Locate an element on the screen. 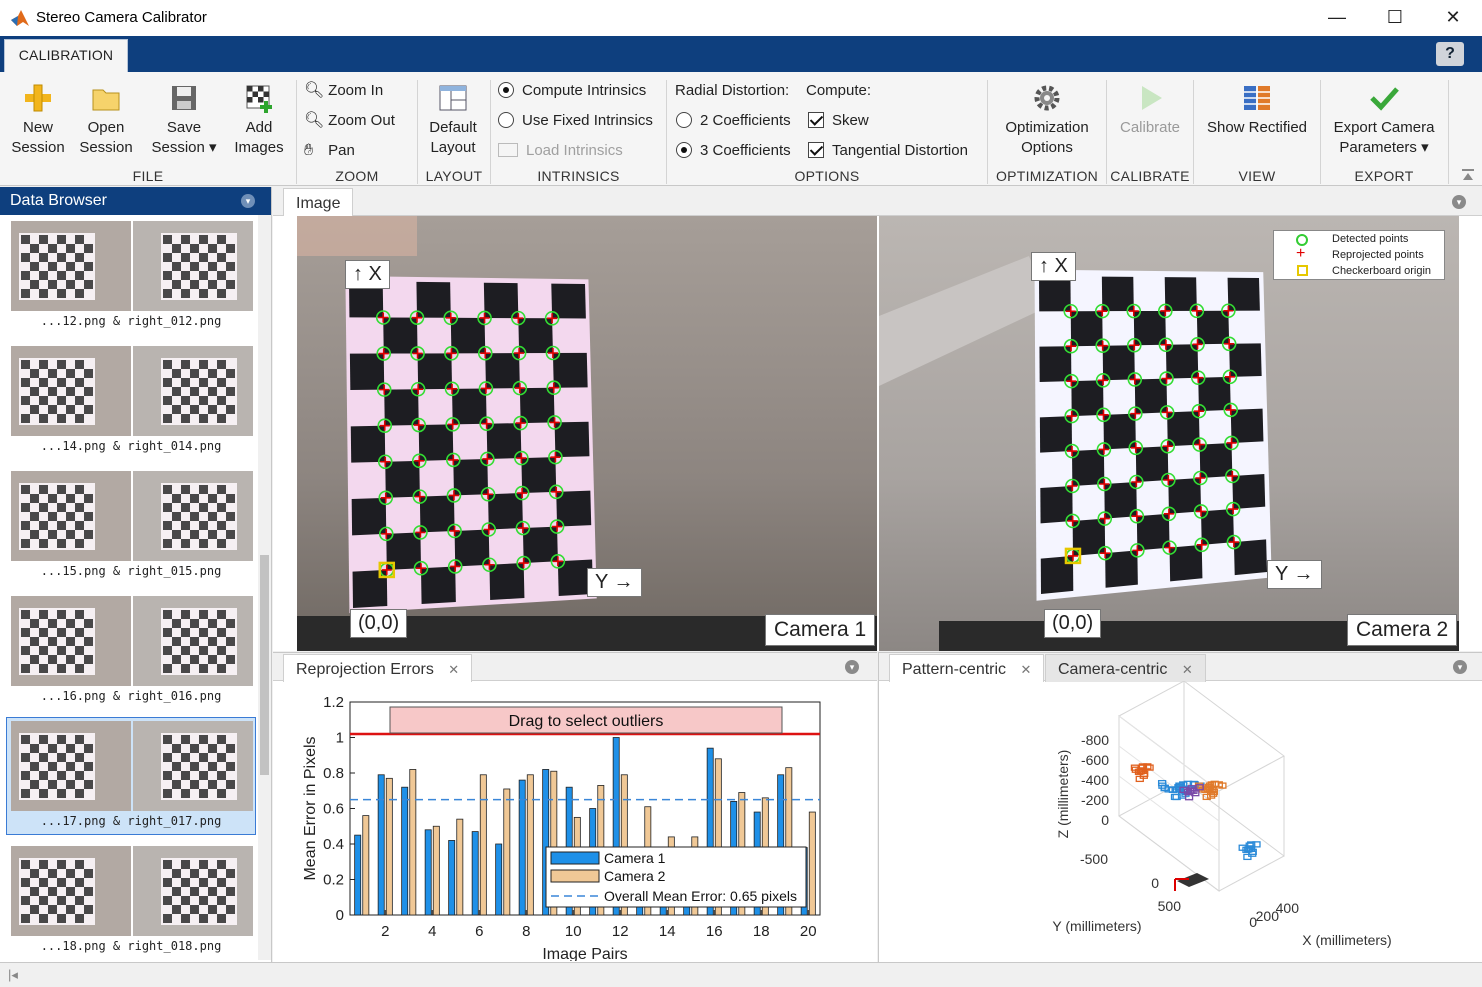 The image size is (1482, 987). optimization-options-label-2: Options is located at coordinates (1047, 147).